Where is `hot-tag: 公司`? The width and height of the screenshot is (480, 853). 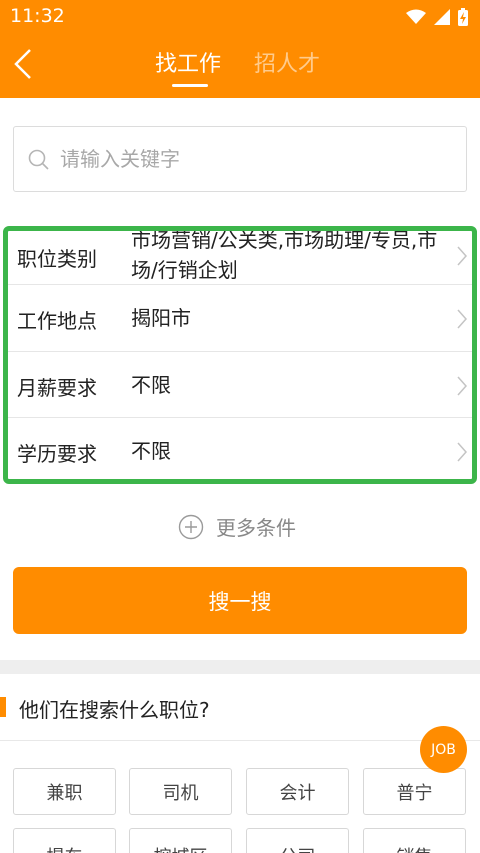 hot-tag: 公司 is located at coordinates (297, 840).